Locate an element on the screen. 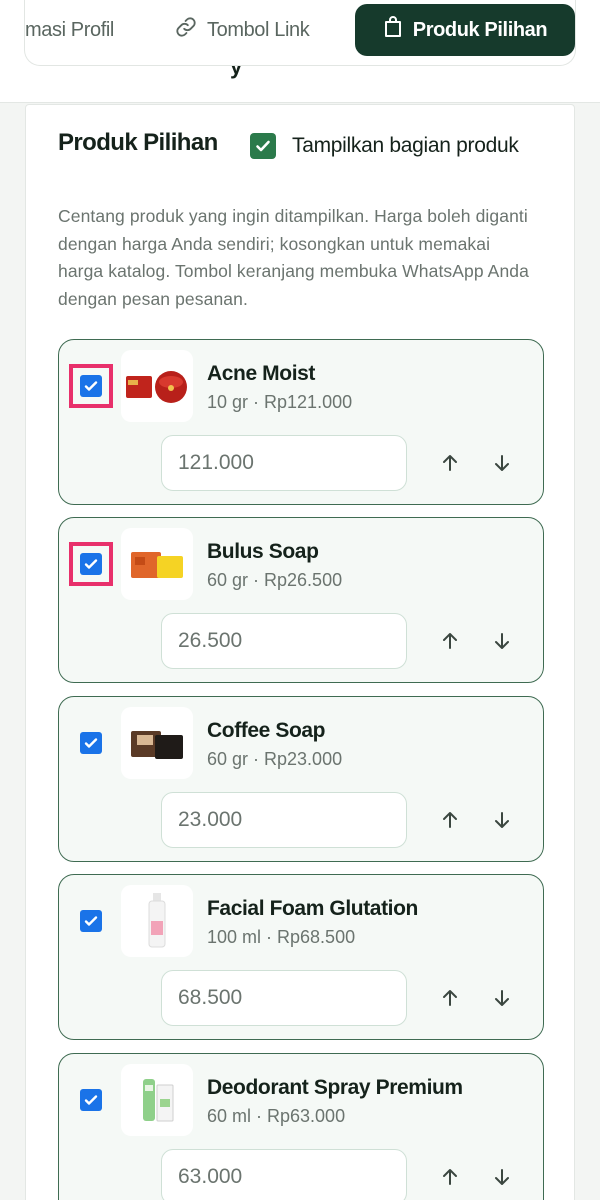 The image size is (600, 1200). tab-featured-products: Produk Pilihan is located at coordinates (465, 30).